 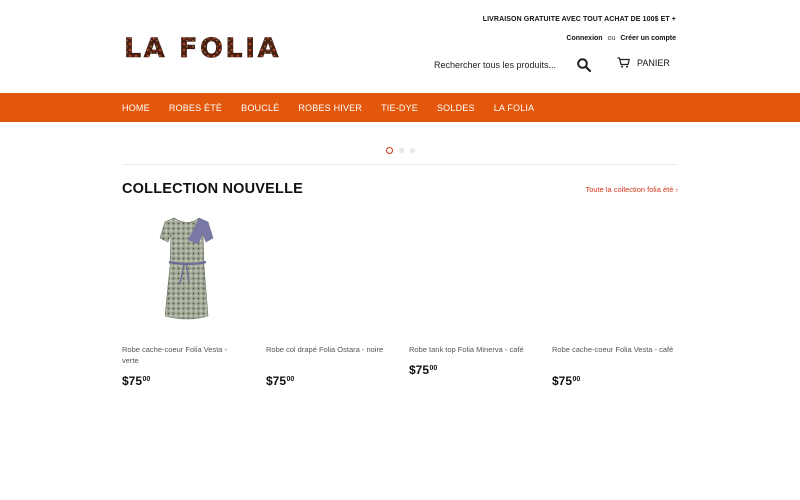 What do you see at coordinates (584, 65) in the screenshot?
I see `search-icon` at bounding box center [584, 65].